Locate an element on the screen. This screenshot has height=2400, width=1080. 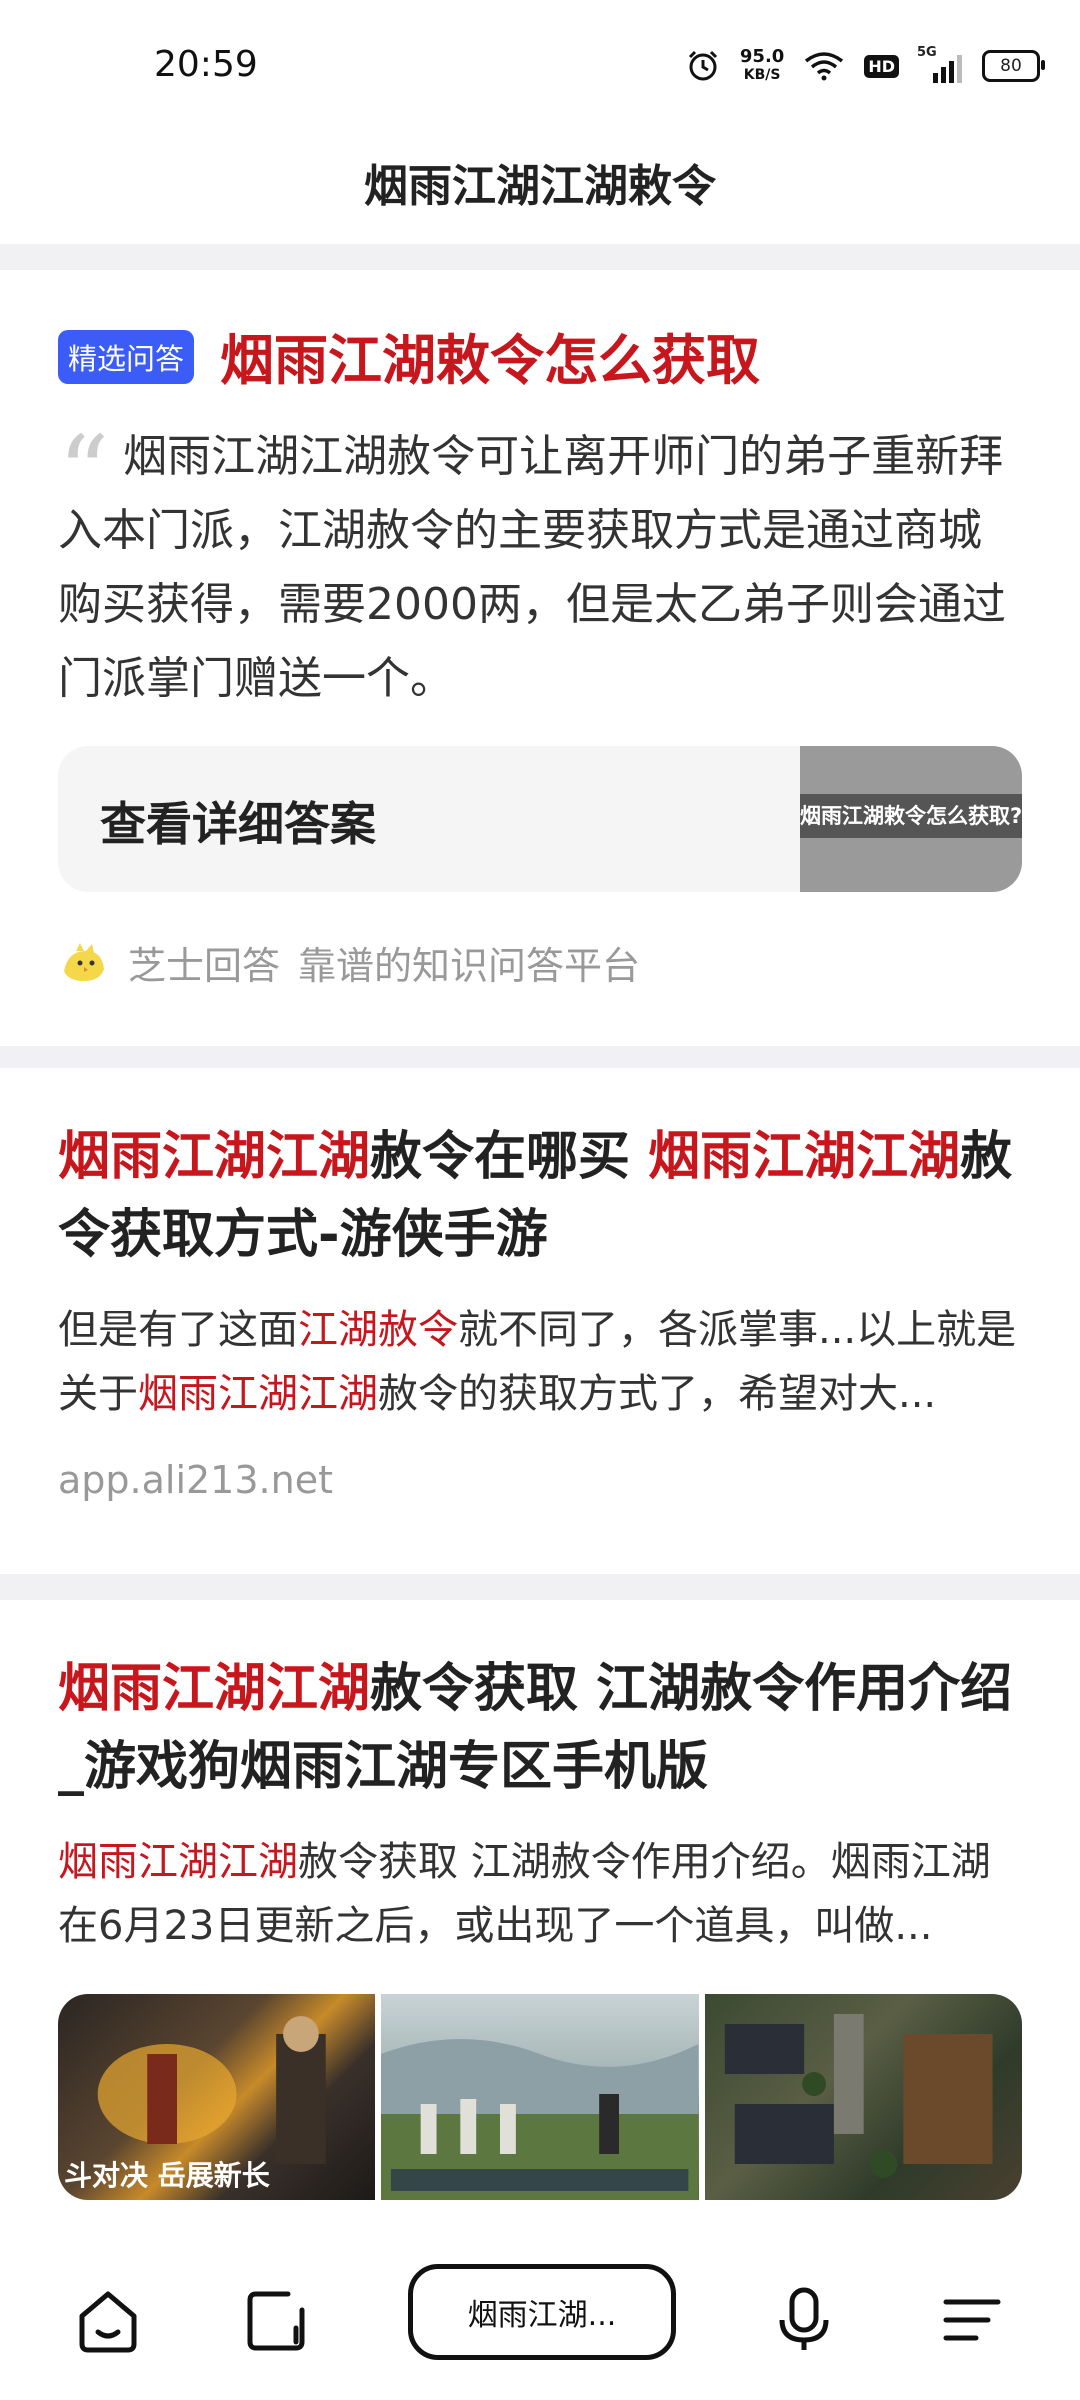
result-title: 烟雨江湖江湖赦令获取 江湖赦令作用介绍_游戏狗烟雨江湖专区手机版 is located at coordinates (540, 1728).